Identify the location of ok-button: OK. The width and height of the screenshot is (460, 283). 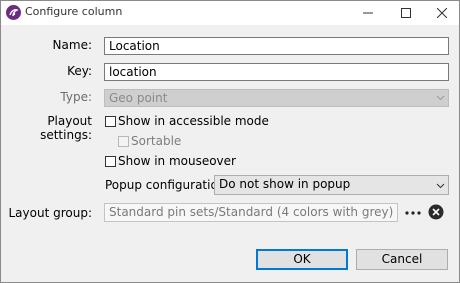
(302, 259).